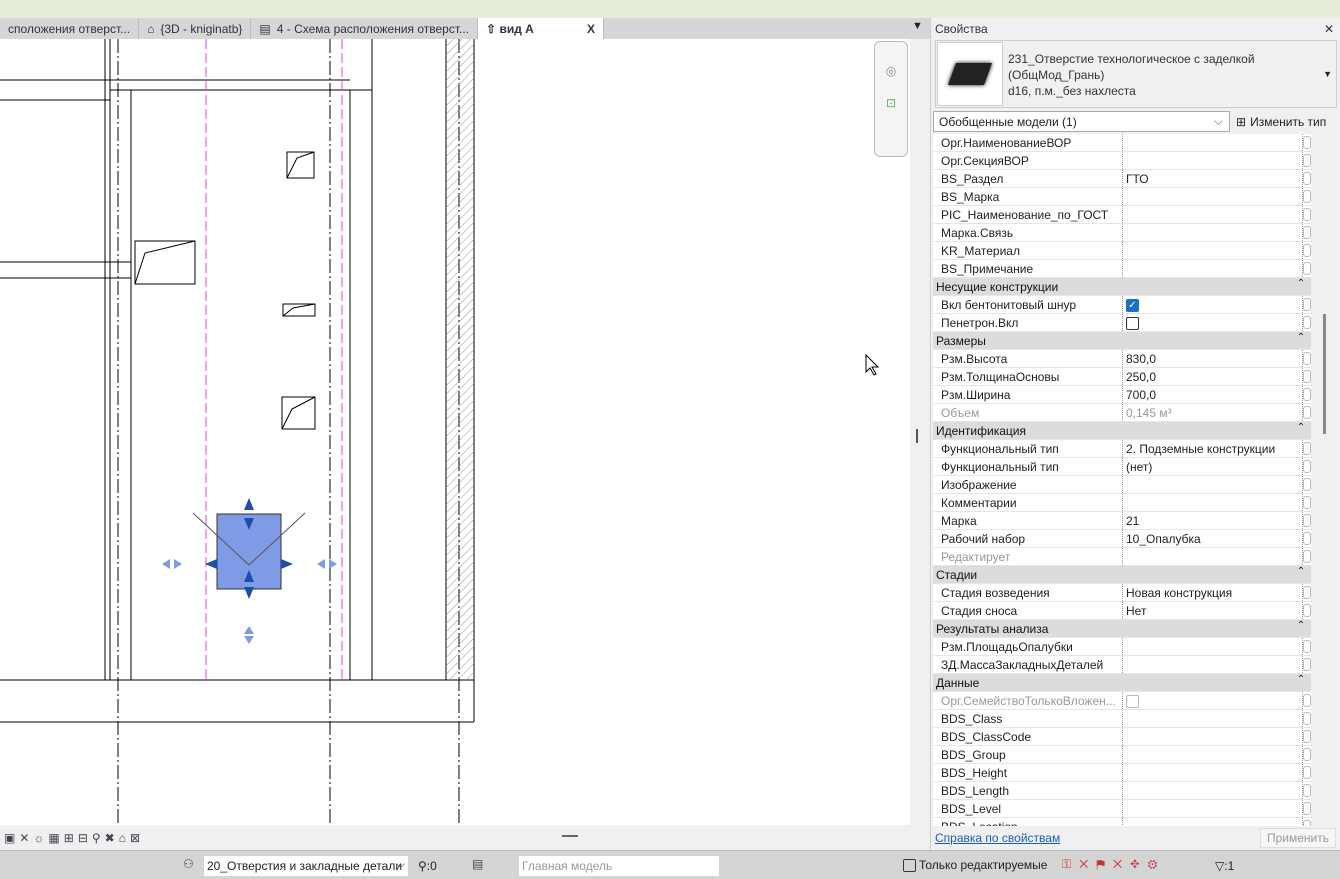 The image size is (1340, 879). Describe the element at coordinates (110, 838) in the screenshot. I see `reveal-hidden-icon: ✖` at that location.